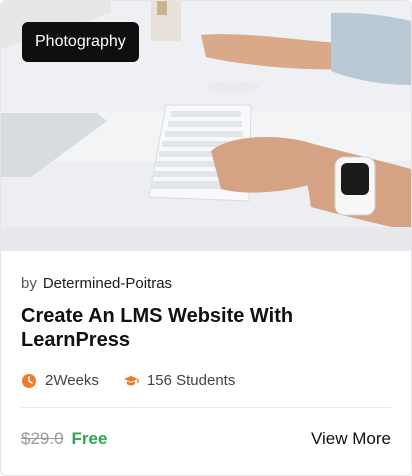  I want to click on students: 156 Students, so click(179, 380).